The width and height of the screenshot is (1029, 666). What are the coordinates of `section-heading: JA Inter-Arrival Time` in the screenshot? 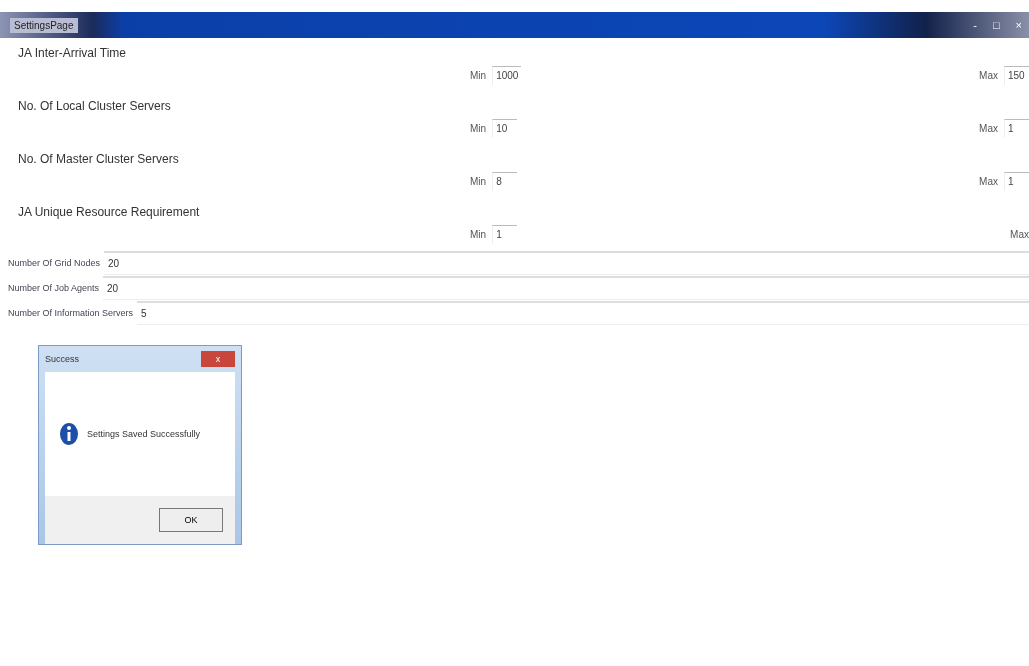 It's located at (72, 53).